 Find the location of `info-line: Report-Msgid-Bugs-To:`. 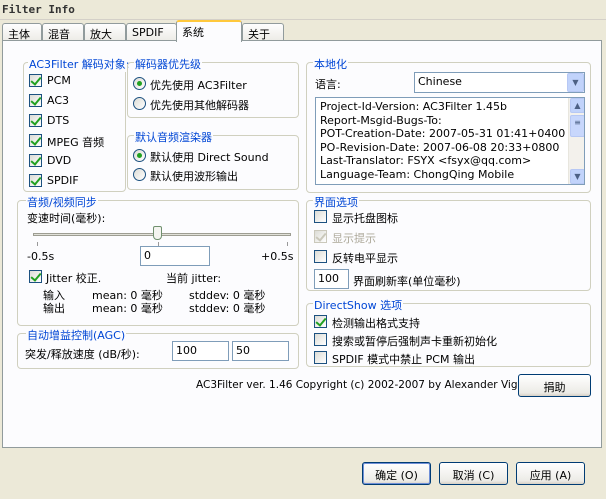

info-line: Report-Msgid-Bugs-To: is located at coordinates (381, 120).